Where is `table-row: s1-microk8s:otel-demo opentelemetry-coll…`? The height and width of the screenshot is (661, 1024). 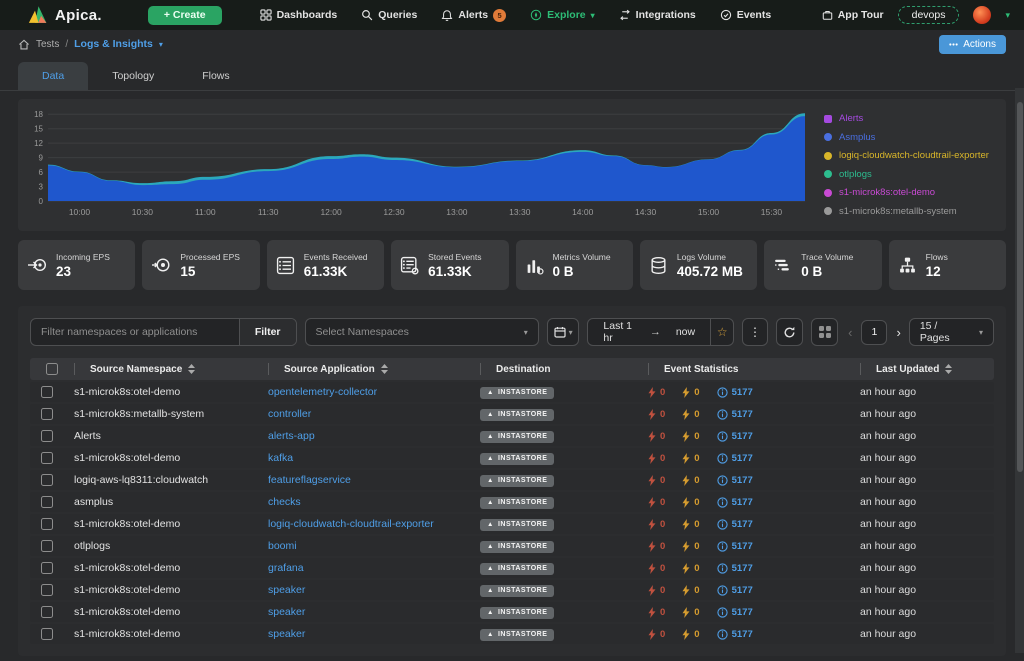
table-row: s1-microk8s:otel-demo opentelemetry-coll… is located at coordinates (512, 392).